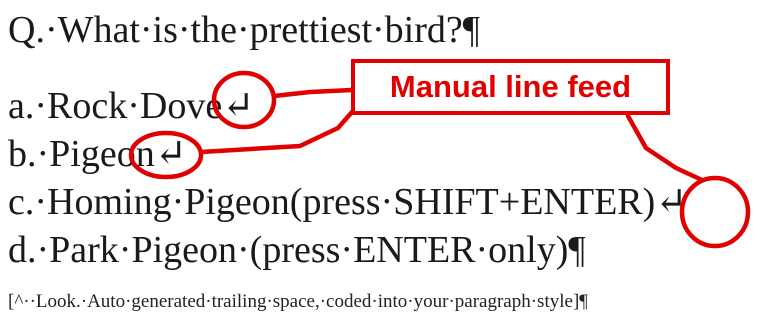 This screenshot has width=778, height=324. Describe the element at coordinates (715, 212) in the screenshot. I see `highlight-circle-homing-pigeon` at that location.